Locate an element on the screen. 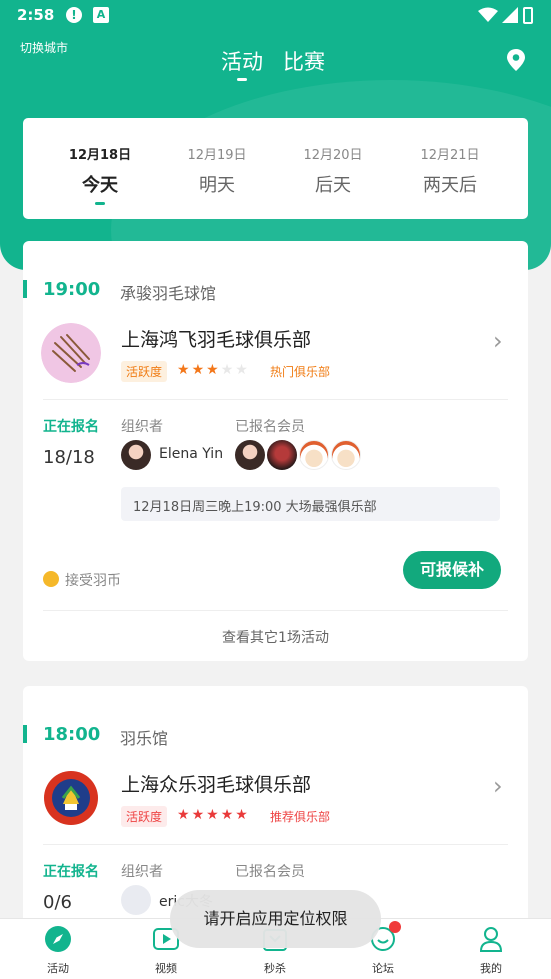 This screenshot has height=979, width=551. weekday-label: 今天 is located at coordinates (100, 185).